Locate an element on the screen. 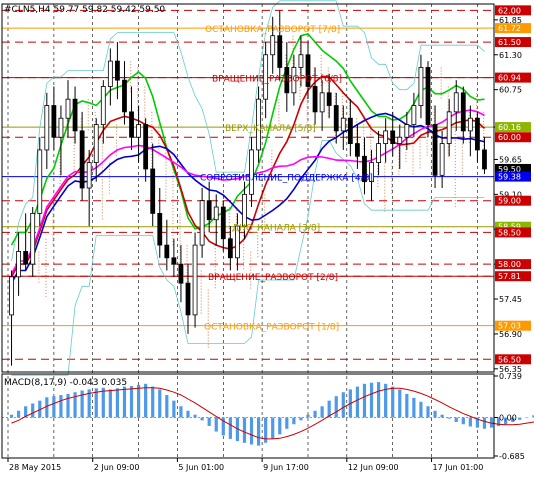  macd-y-tick-label: -0.685 is located at coordinates (512, 456).